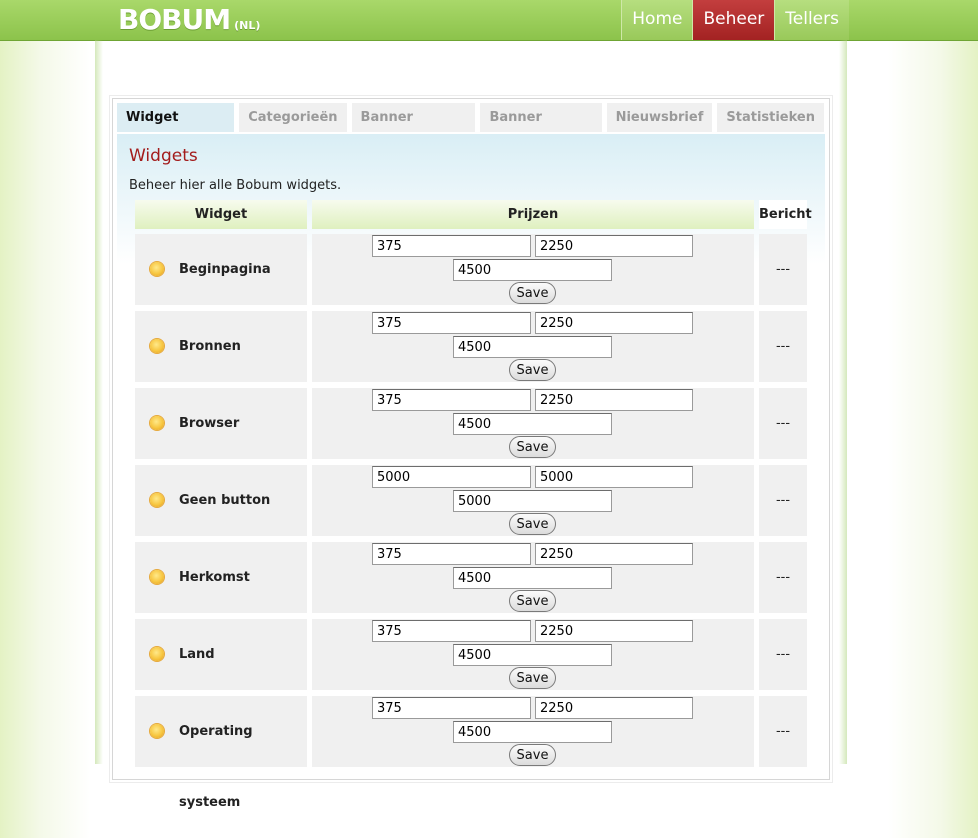 The image size is (978, 838). I want to click on nav-tellers: Tellers, so click(811, 20).